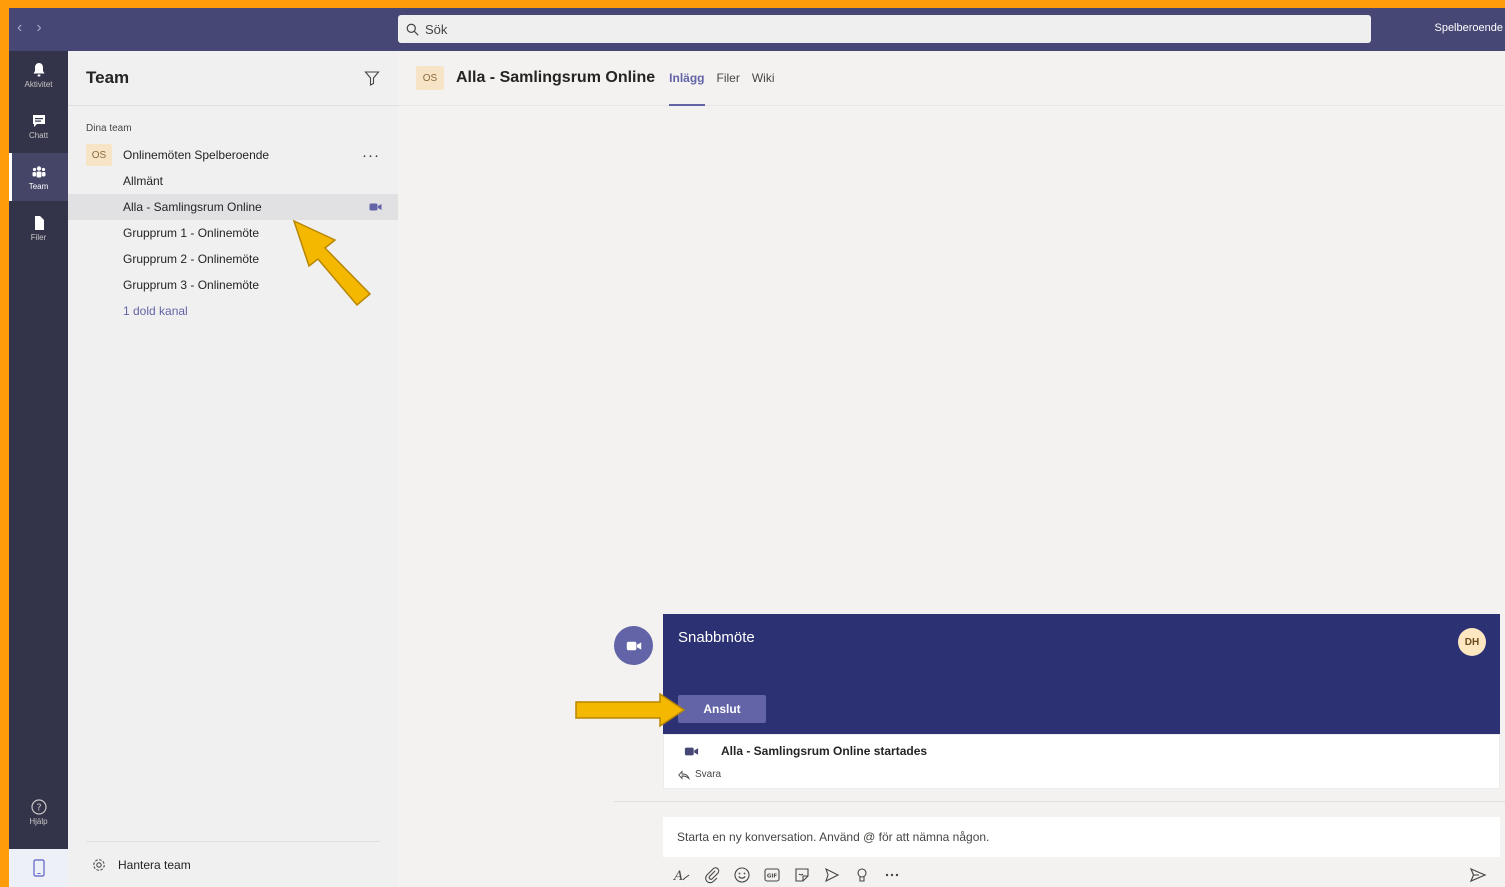 This screenshot has width=1505, height=887. What do you see at coordinates (716, 637) in the screenshot?
I see `meeting-title: Snabbmöte` at bounding box center [716, 637].